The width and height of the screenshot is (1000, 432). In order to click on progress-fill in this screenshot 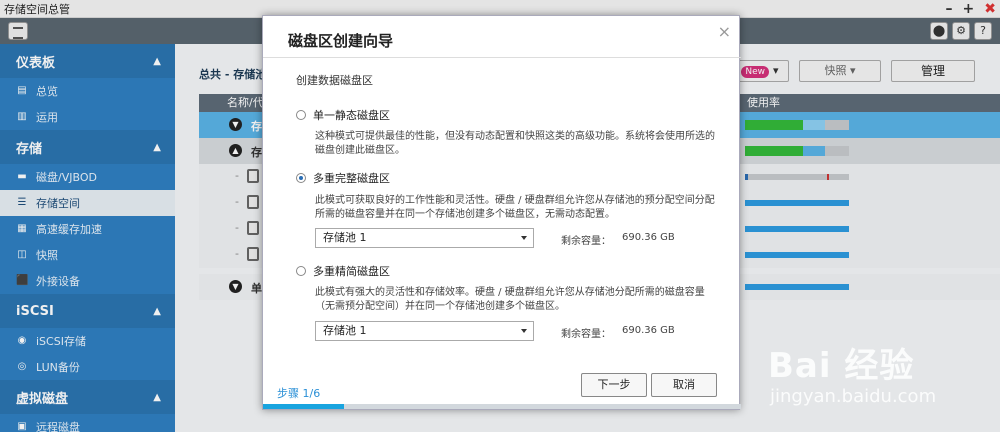, I will do `click(304, 406)`.